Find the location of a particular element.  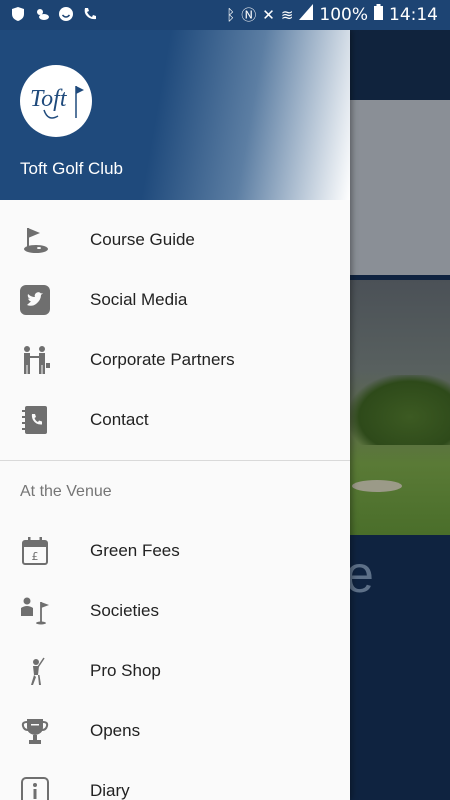

menu-item-label: Diary is located at coordinates (110, 790).